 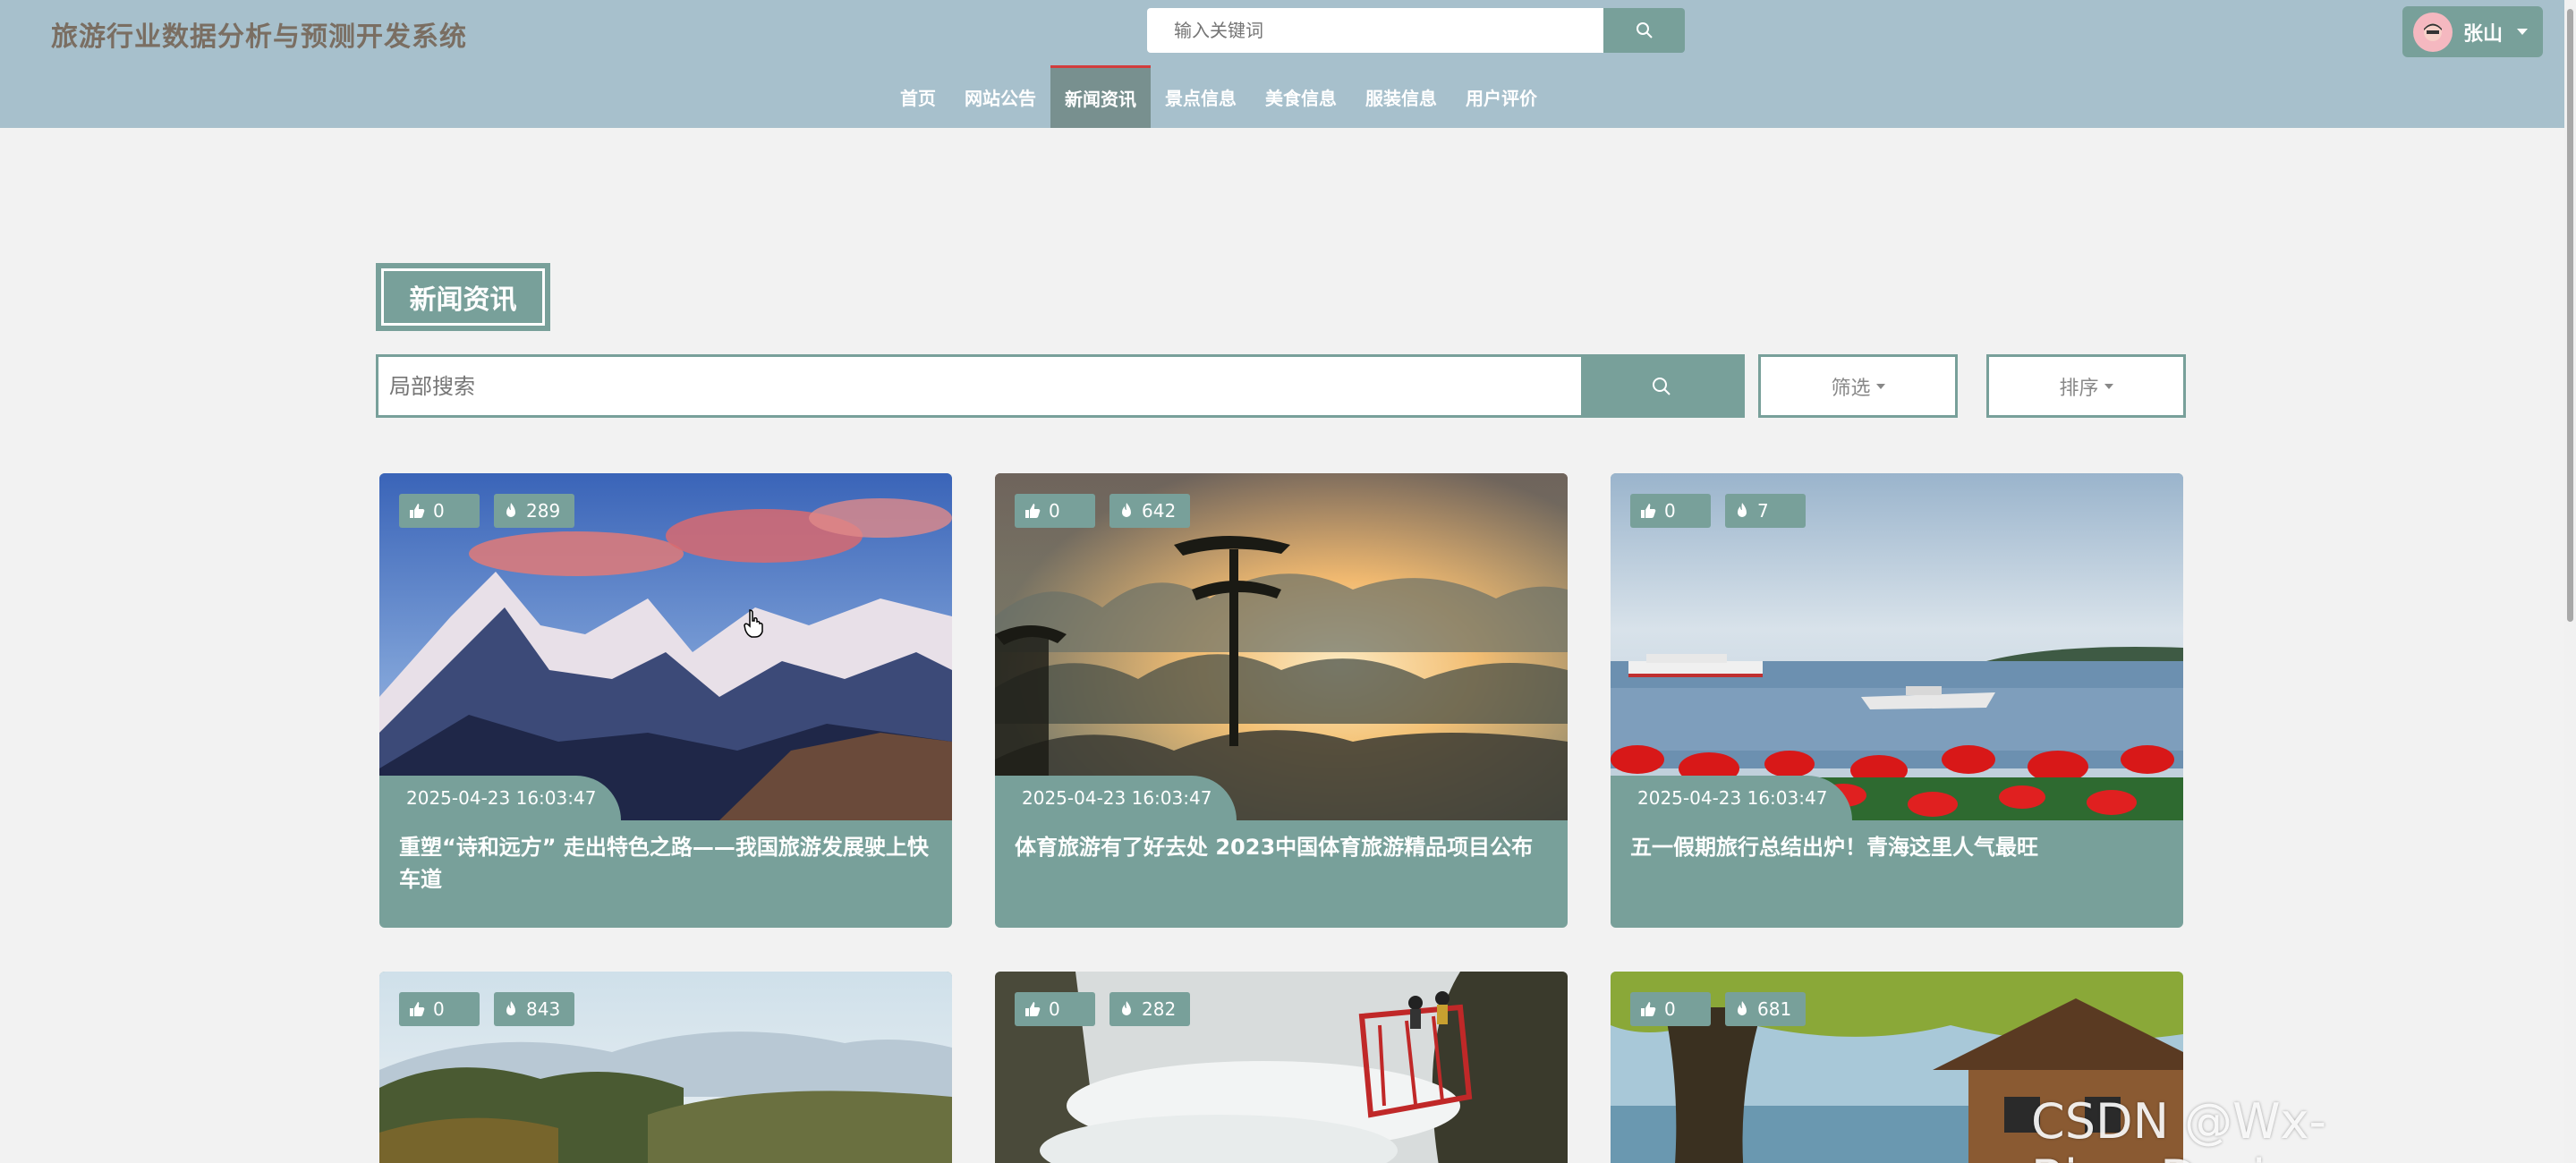 What do you see at coordinates (1100, 96) in the screenshot?
I see `nav-item-news: 新闻资讯` at bounding box center [1100, 96].